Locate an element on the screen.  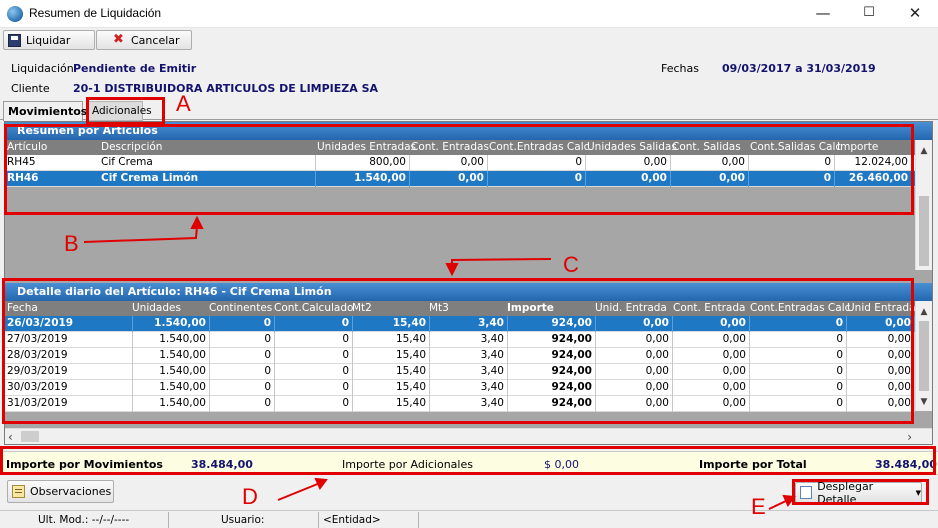
arrow-d is located at coordinates (299, 491).